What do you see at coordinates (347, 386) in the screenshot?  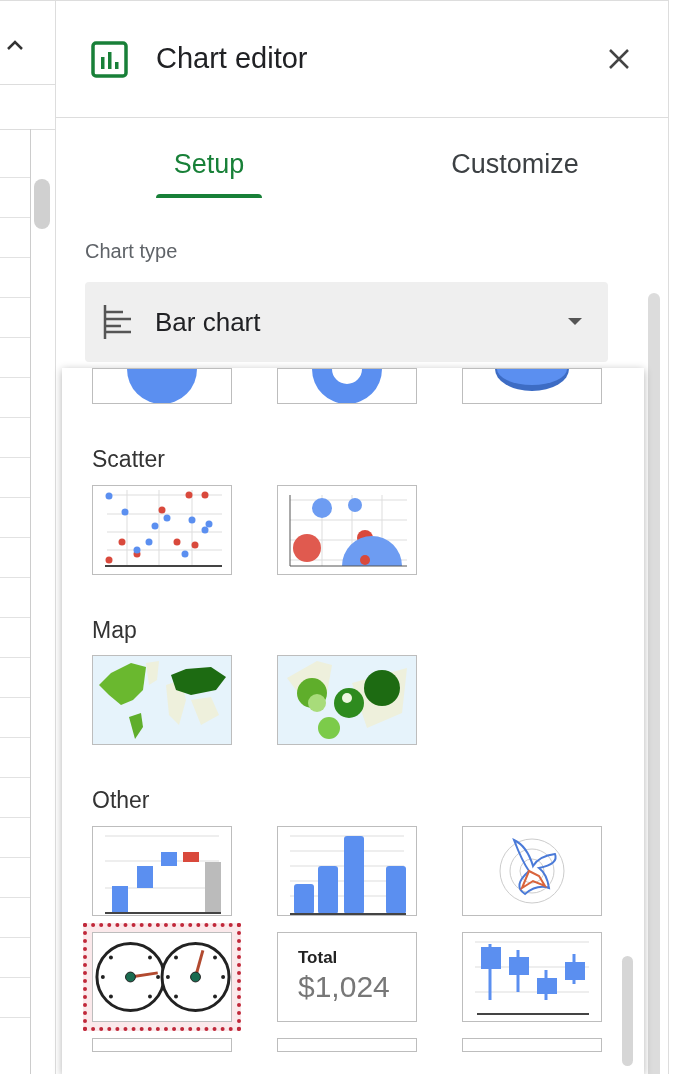 I see `donut-chart-drawing` at bounding box center [347, 386].